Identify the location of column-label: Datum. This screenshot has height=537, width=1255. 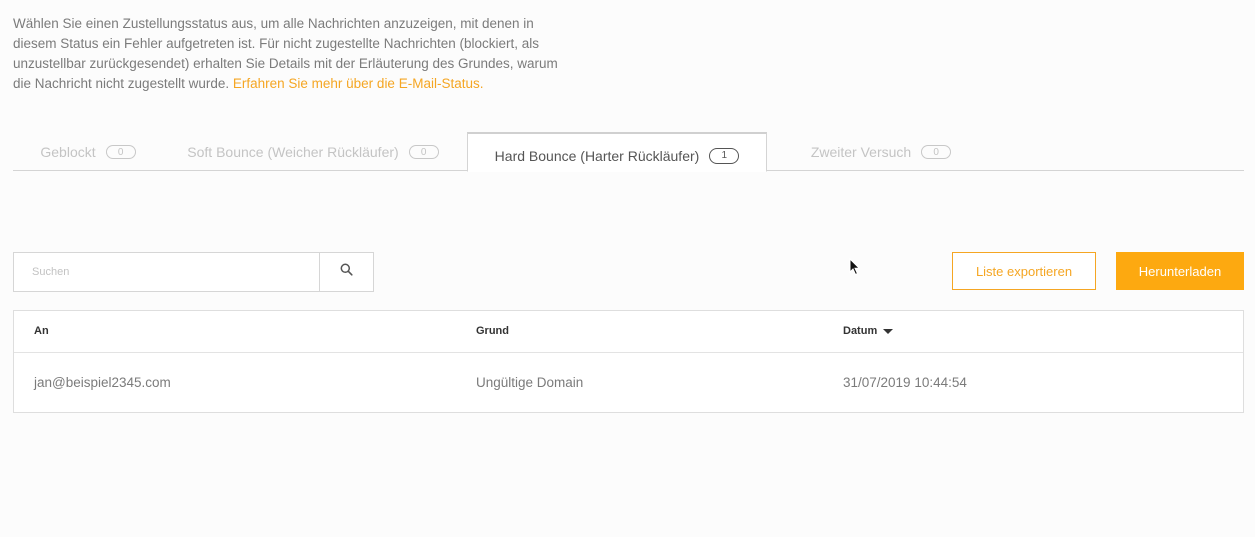
(860, 331).